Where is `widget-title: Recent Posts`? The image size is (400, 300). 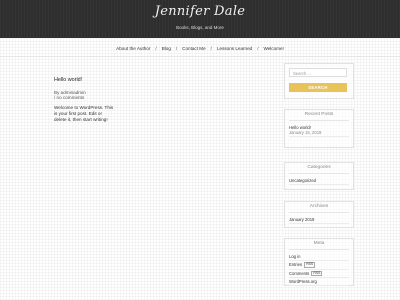
widget-title: Recent Posts is located at coordinates (319, 114).